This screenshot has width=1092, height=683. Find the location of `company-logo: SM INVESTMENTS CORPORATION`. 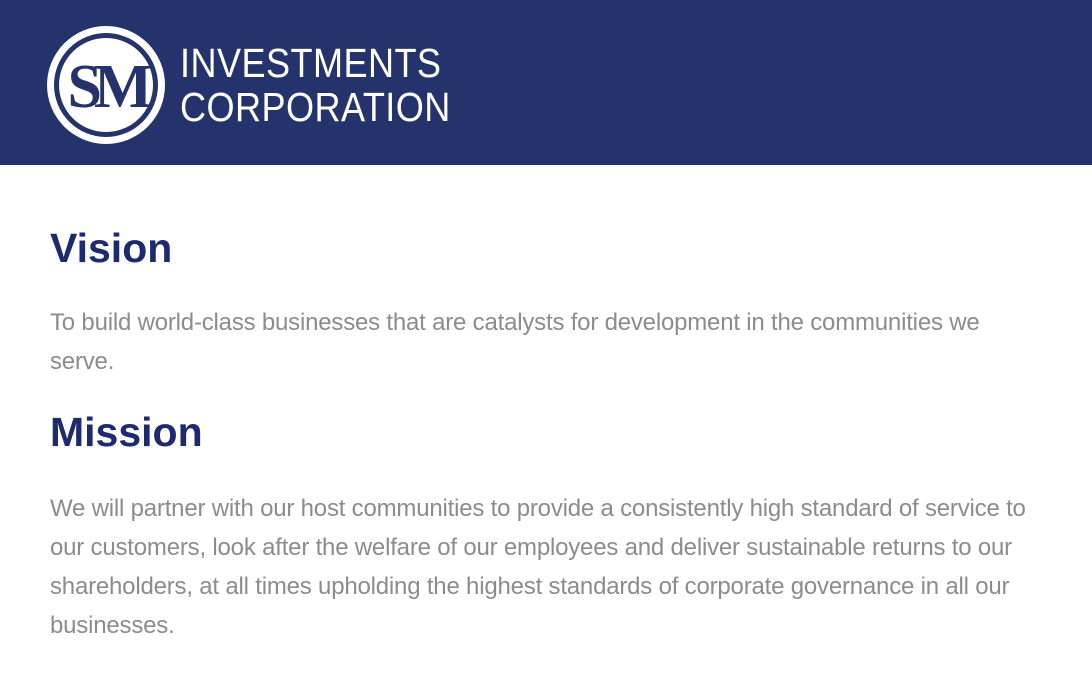

company-logo: SM INVESTMENTS CORPORATION is located at coordinates (266, 85).